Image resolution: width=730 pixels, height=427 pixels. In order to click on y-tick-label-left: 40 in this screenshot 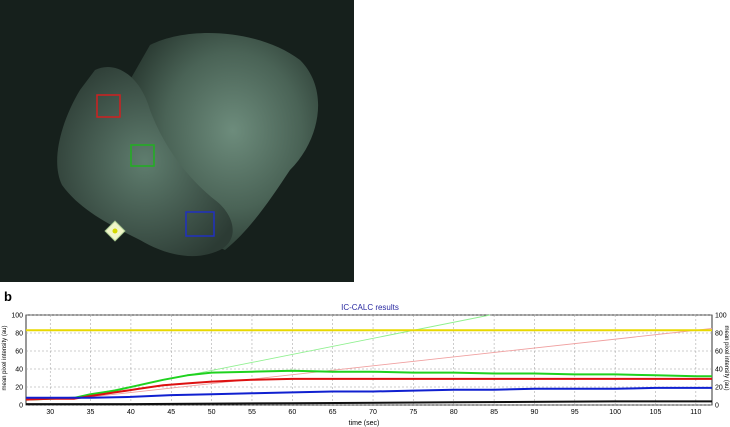, I will do `click(19, 370)`.